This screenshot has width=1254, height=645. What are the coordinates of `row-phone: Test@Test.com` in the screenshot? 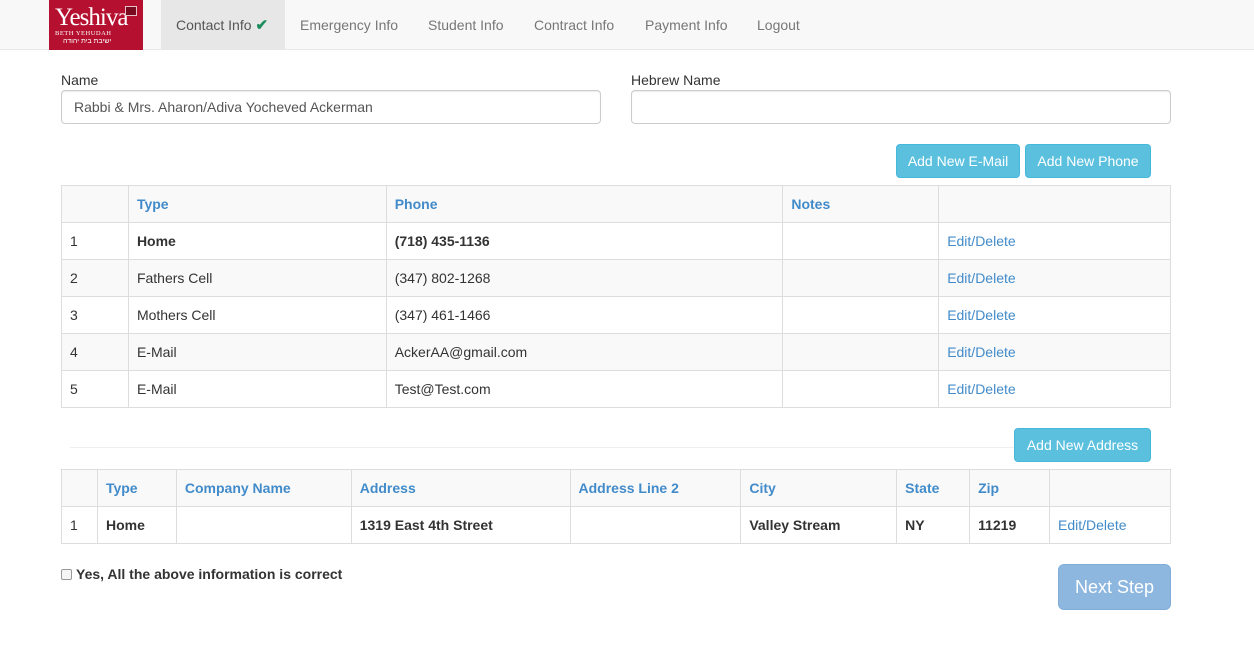 It's located at (584, 389).